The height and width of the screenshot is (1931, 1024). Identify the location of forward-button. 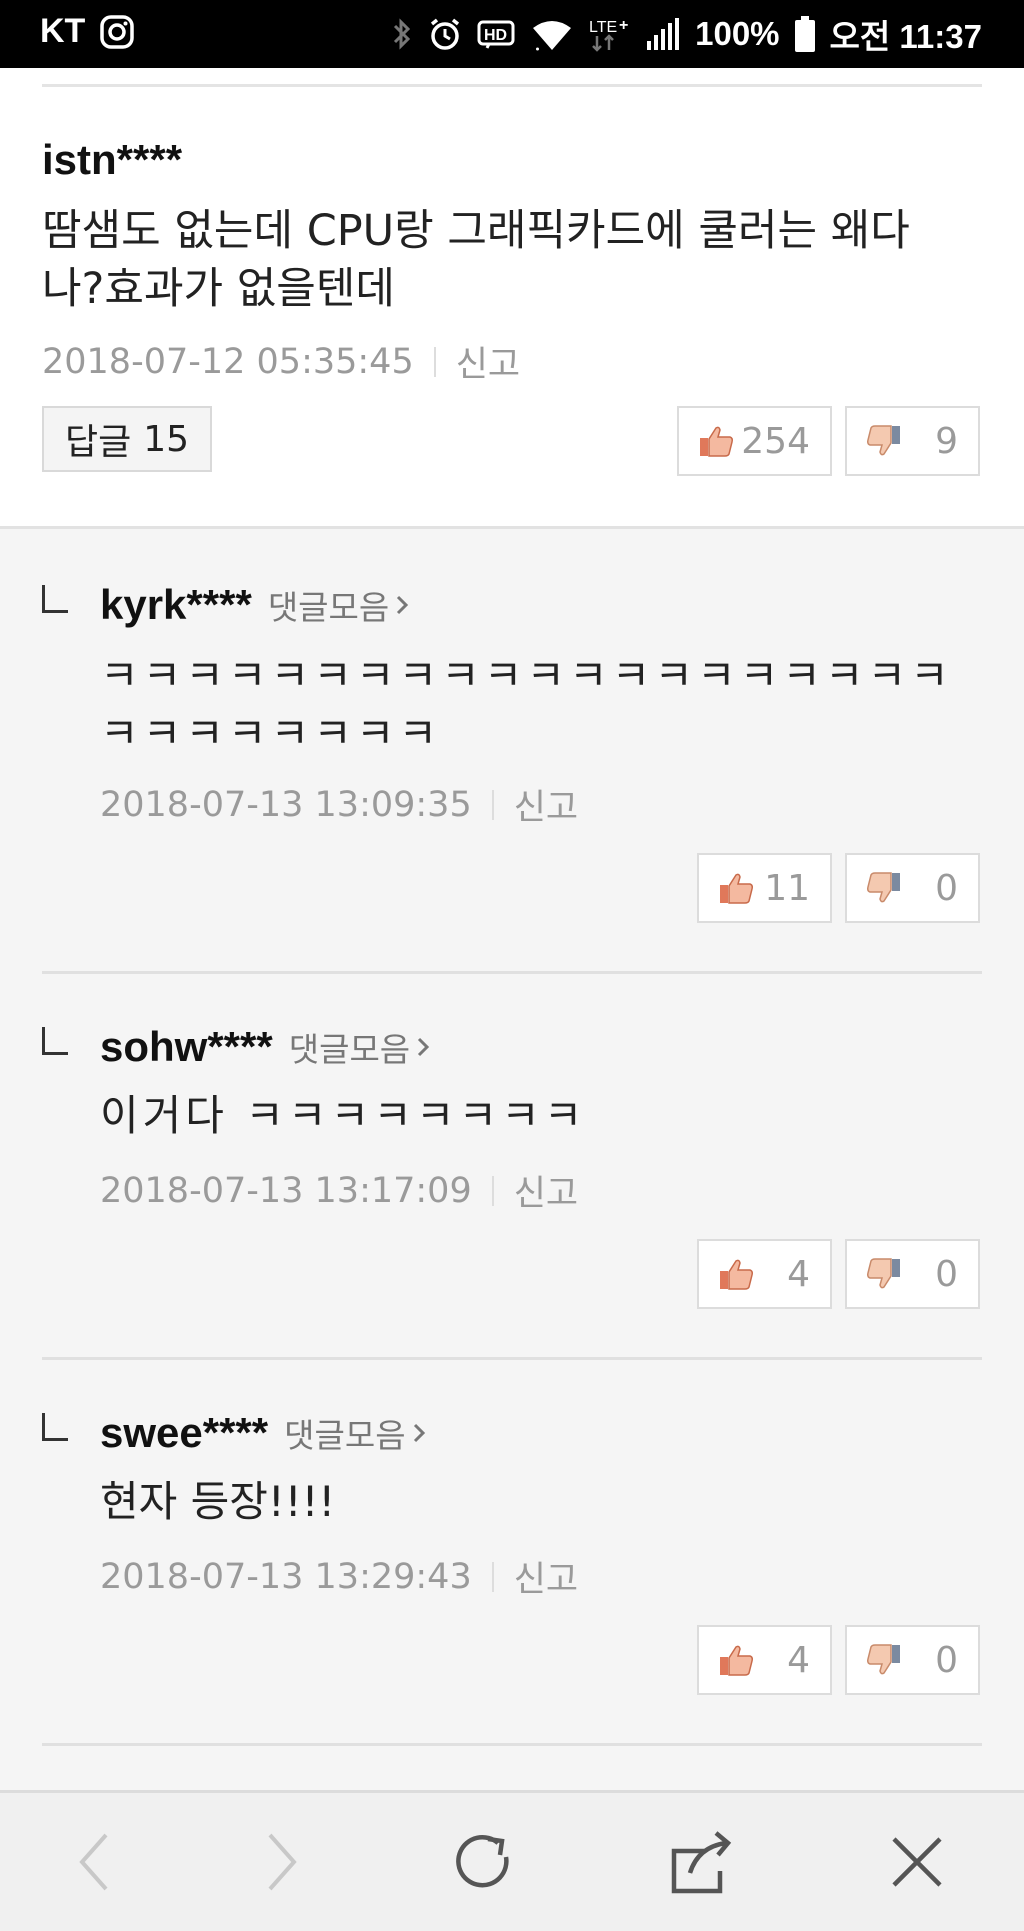
(281, 1862).